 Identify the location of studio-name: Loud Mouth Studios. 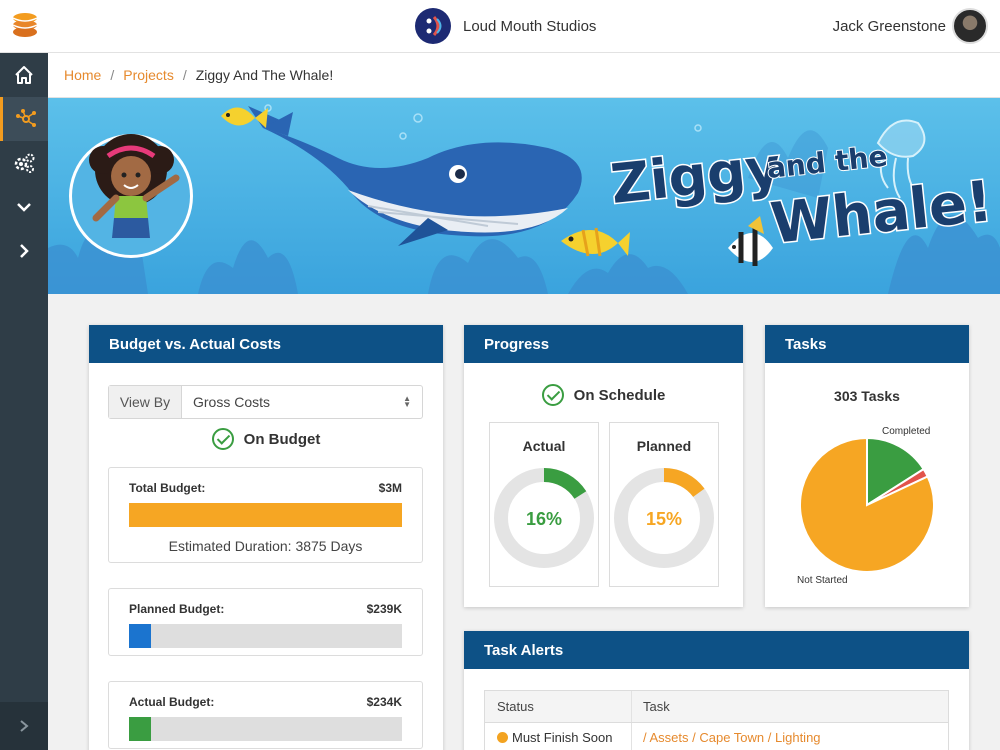
(530, 26).